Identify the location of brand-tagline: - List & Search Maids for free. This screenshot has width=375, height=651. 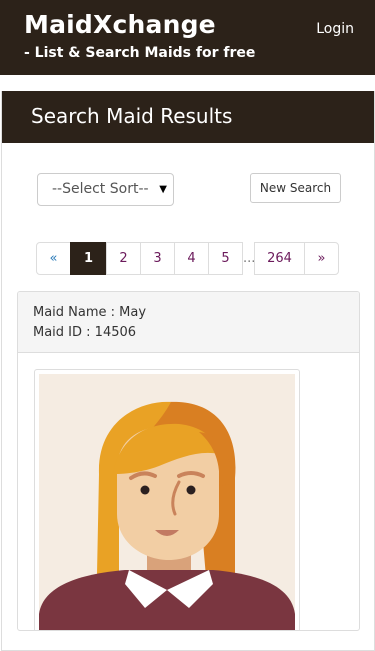
(140, 53).